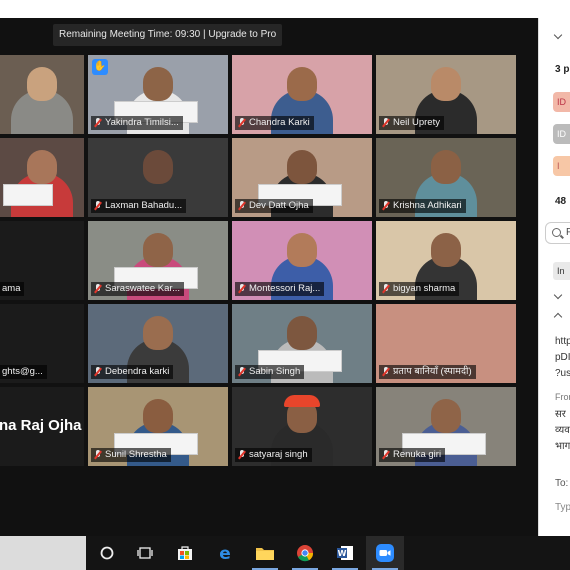 Image resolution: width=570 pixels, height=570 pixels. What do you see at coordinates (42, 260) in the screenshot?
I see `participant-tile: ama` at bounding box center [42, 260].